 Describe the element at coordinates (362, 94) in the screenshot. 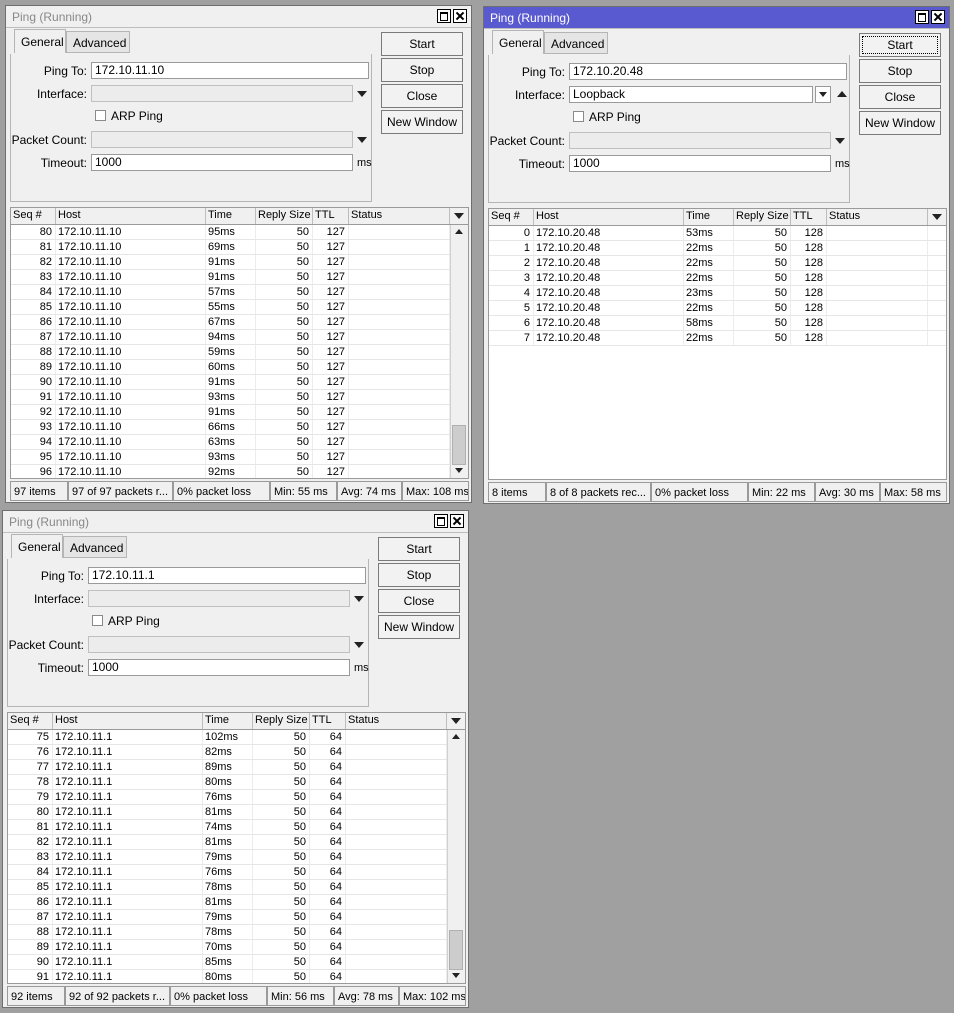

I see `interface-dropdown-icon` at that location.